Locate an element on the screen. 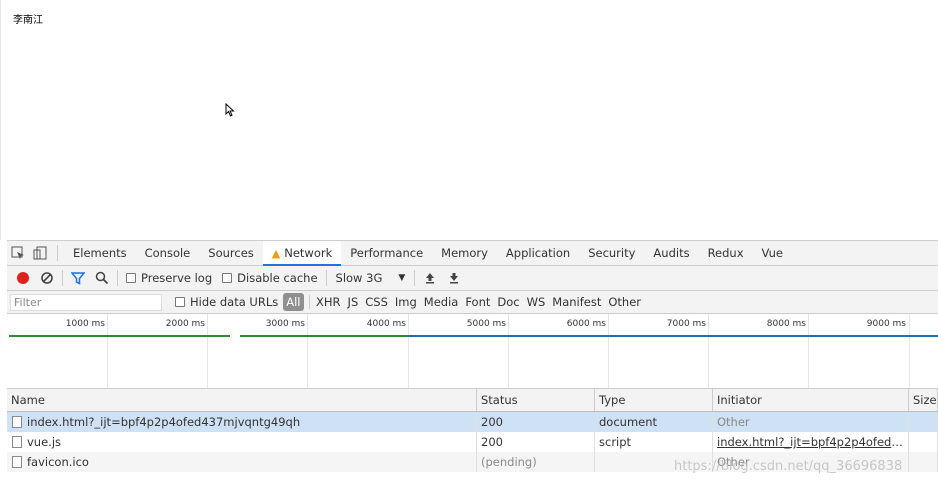 The width and height of the screenshot is (938, 486). row-name-cell: favicon.ico is located at coordinates (242, 462).